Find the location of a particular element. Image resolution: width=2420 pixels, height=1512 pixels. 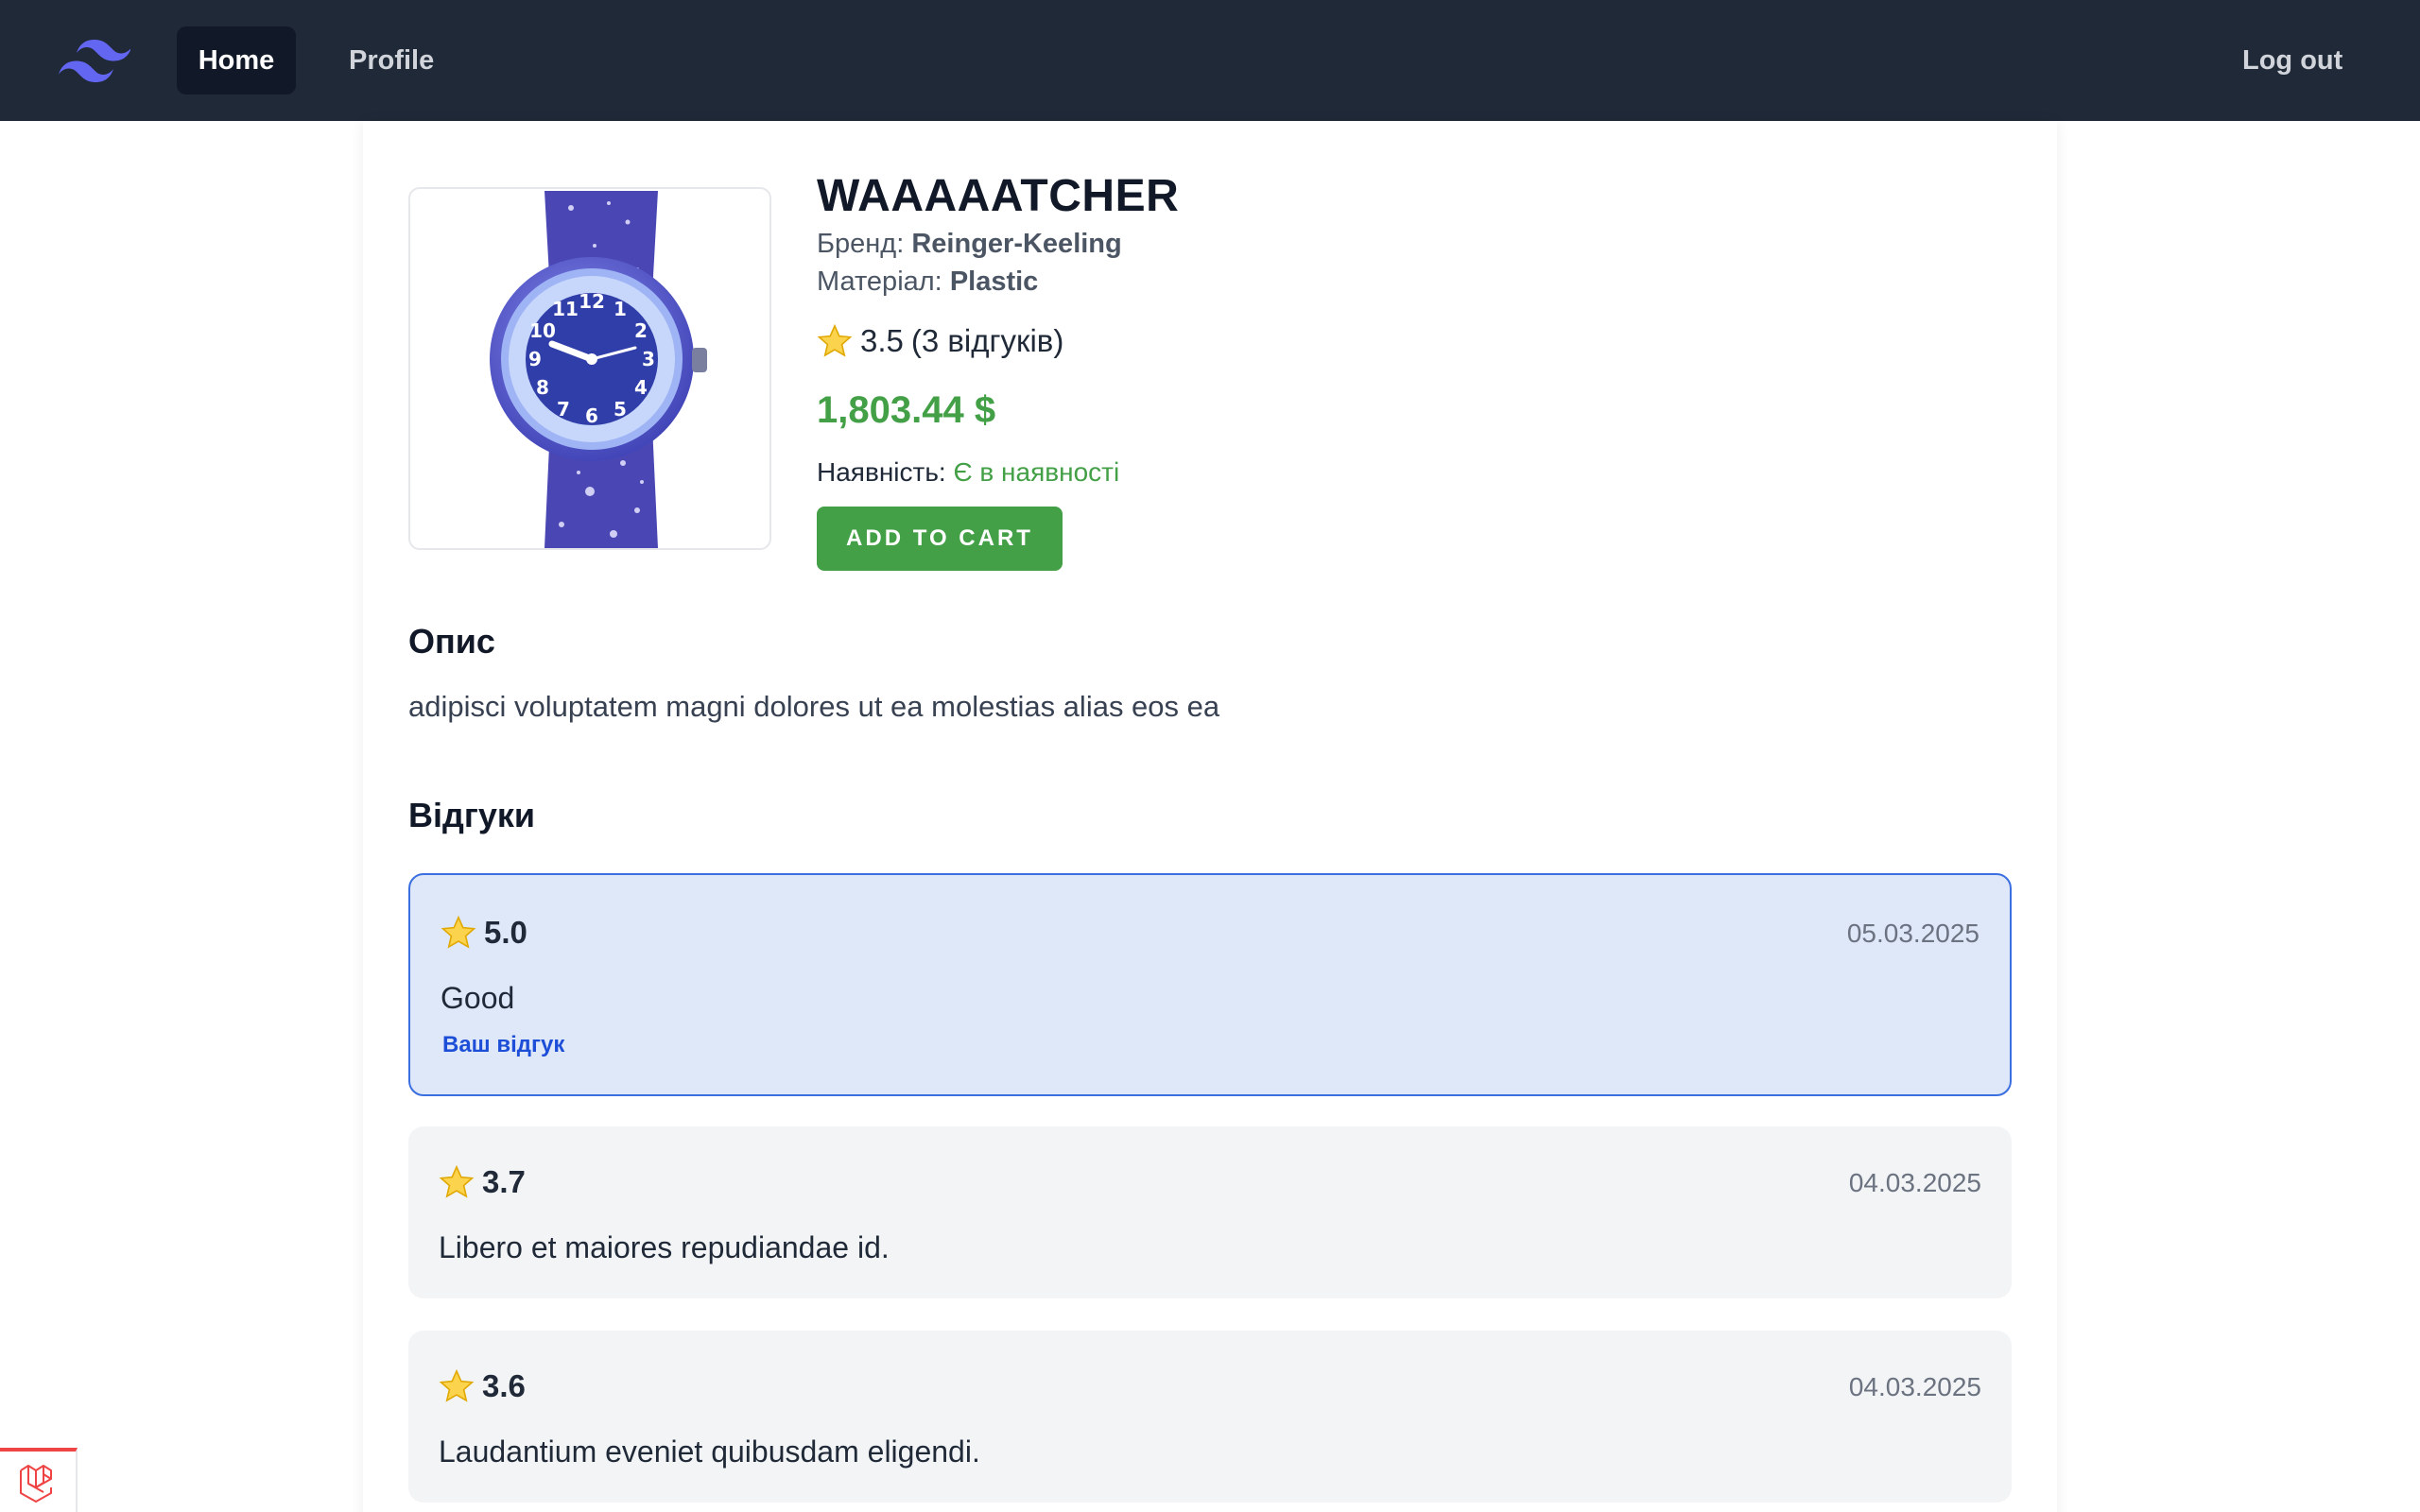

review-rating: 5.0 is located at coordinates (484, 933).